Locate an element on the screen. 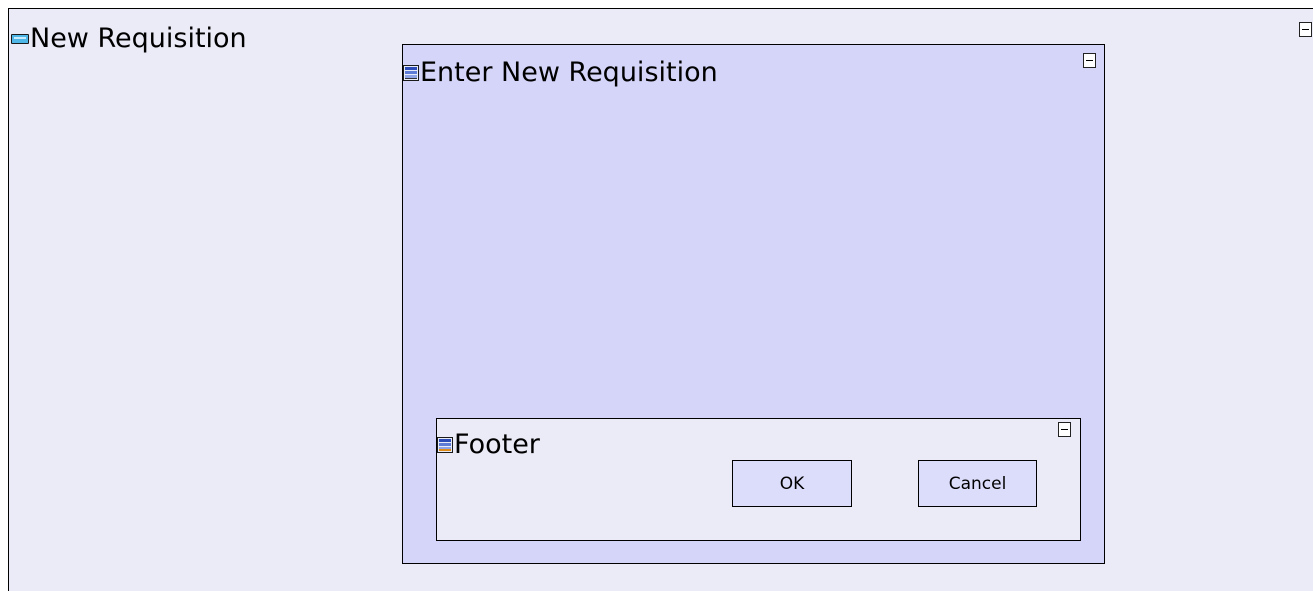 This screenshot has height=591, width=1313. footer-panel: Footer OK Cancel is located at coordinates (758, 479).